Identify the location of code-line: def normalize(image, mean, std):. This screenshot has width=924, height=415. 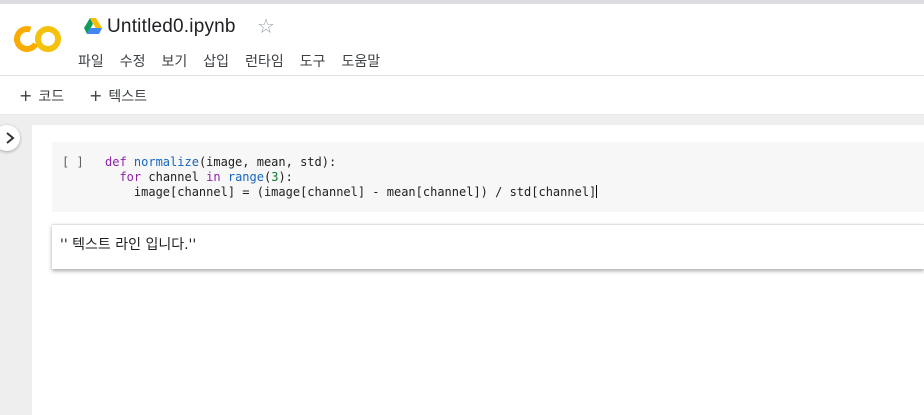
(220, 162).